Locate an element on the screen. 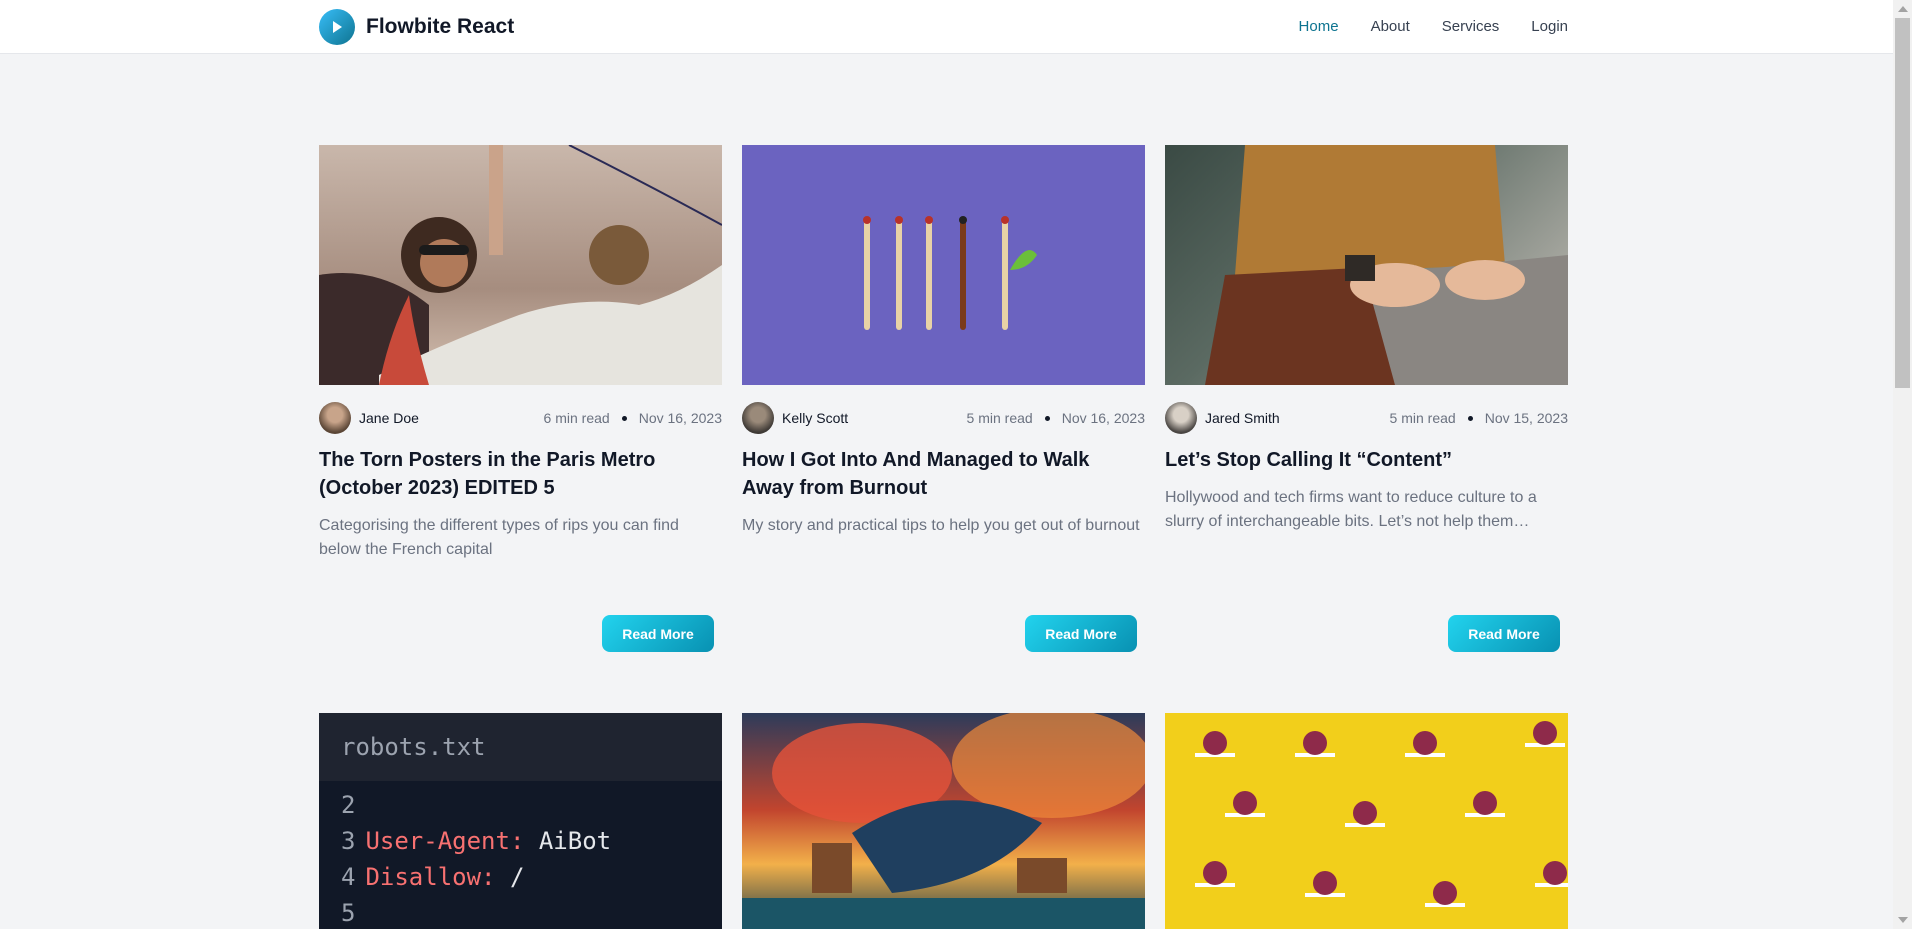 The image size is (1912, 929). nav-link-home: Home is located at coordinates (1319, 26).